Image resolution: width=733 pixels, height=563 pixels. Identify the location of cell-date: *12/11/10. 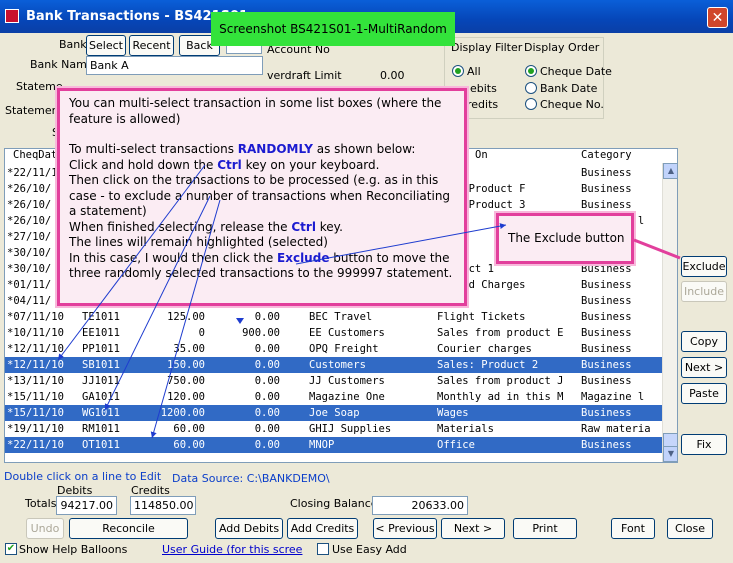
(35, 365).